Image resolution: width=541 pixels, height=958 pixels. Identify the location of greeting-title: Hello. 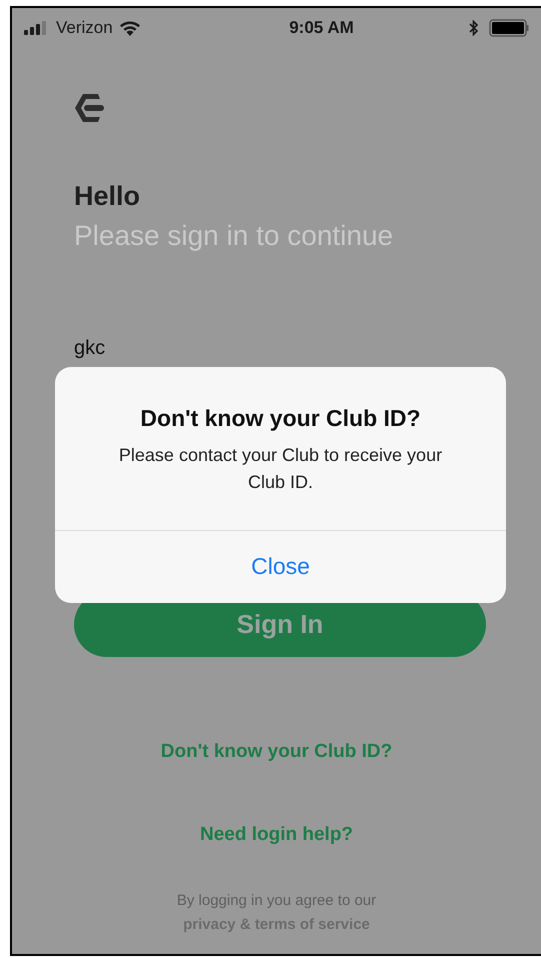
(108, 196).